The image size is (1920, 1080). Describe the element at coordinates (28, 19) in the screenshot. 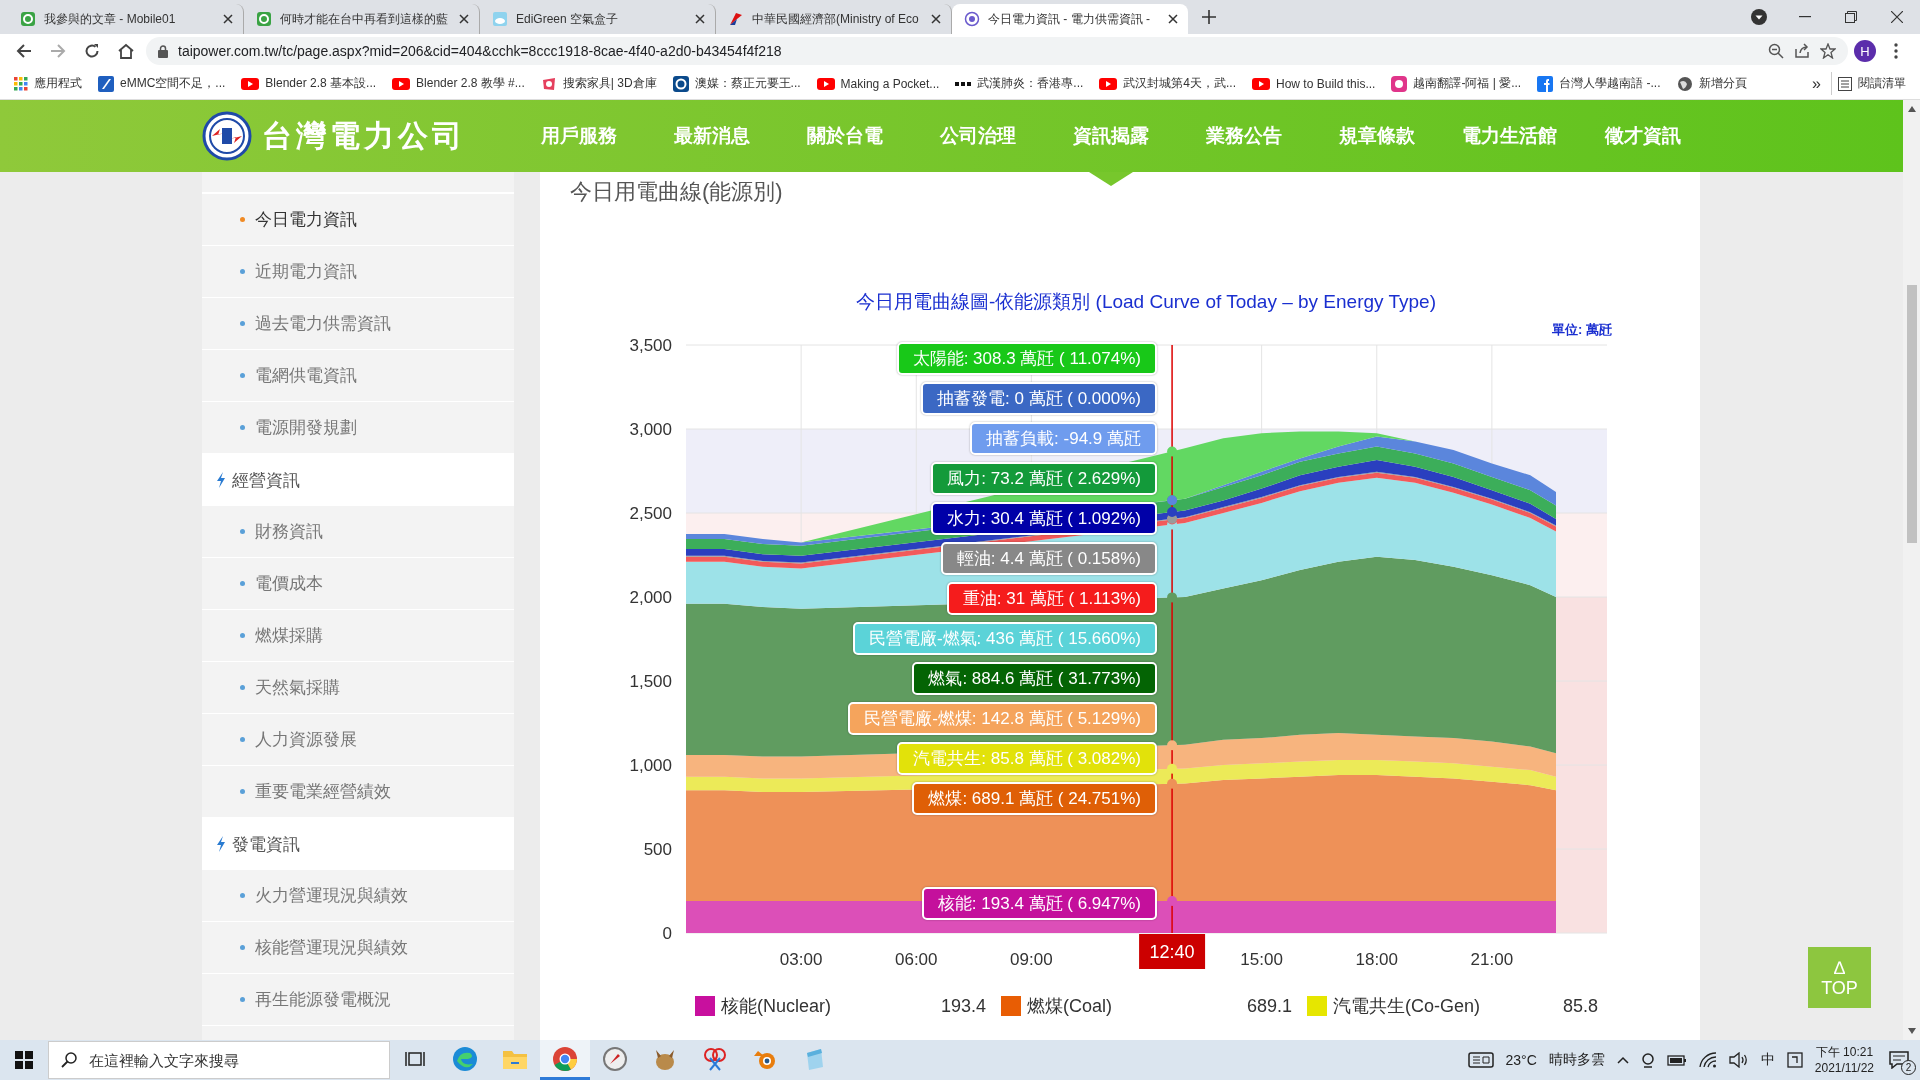

I see `forum-icon` at that location.